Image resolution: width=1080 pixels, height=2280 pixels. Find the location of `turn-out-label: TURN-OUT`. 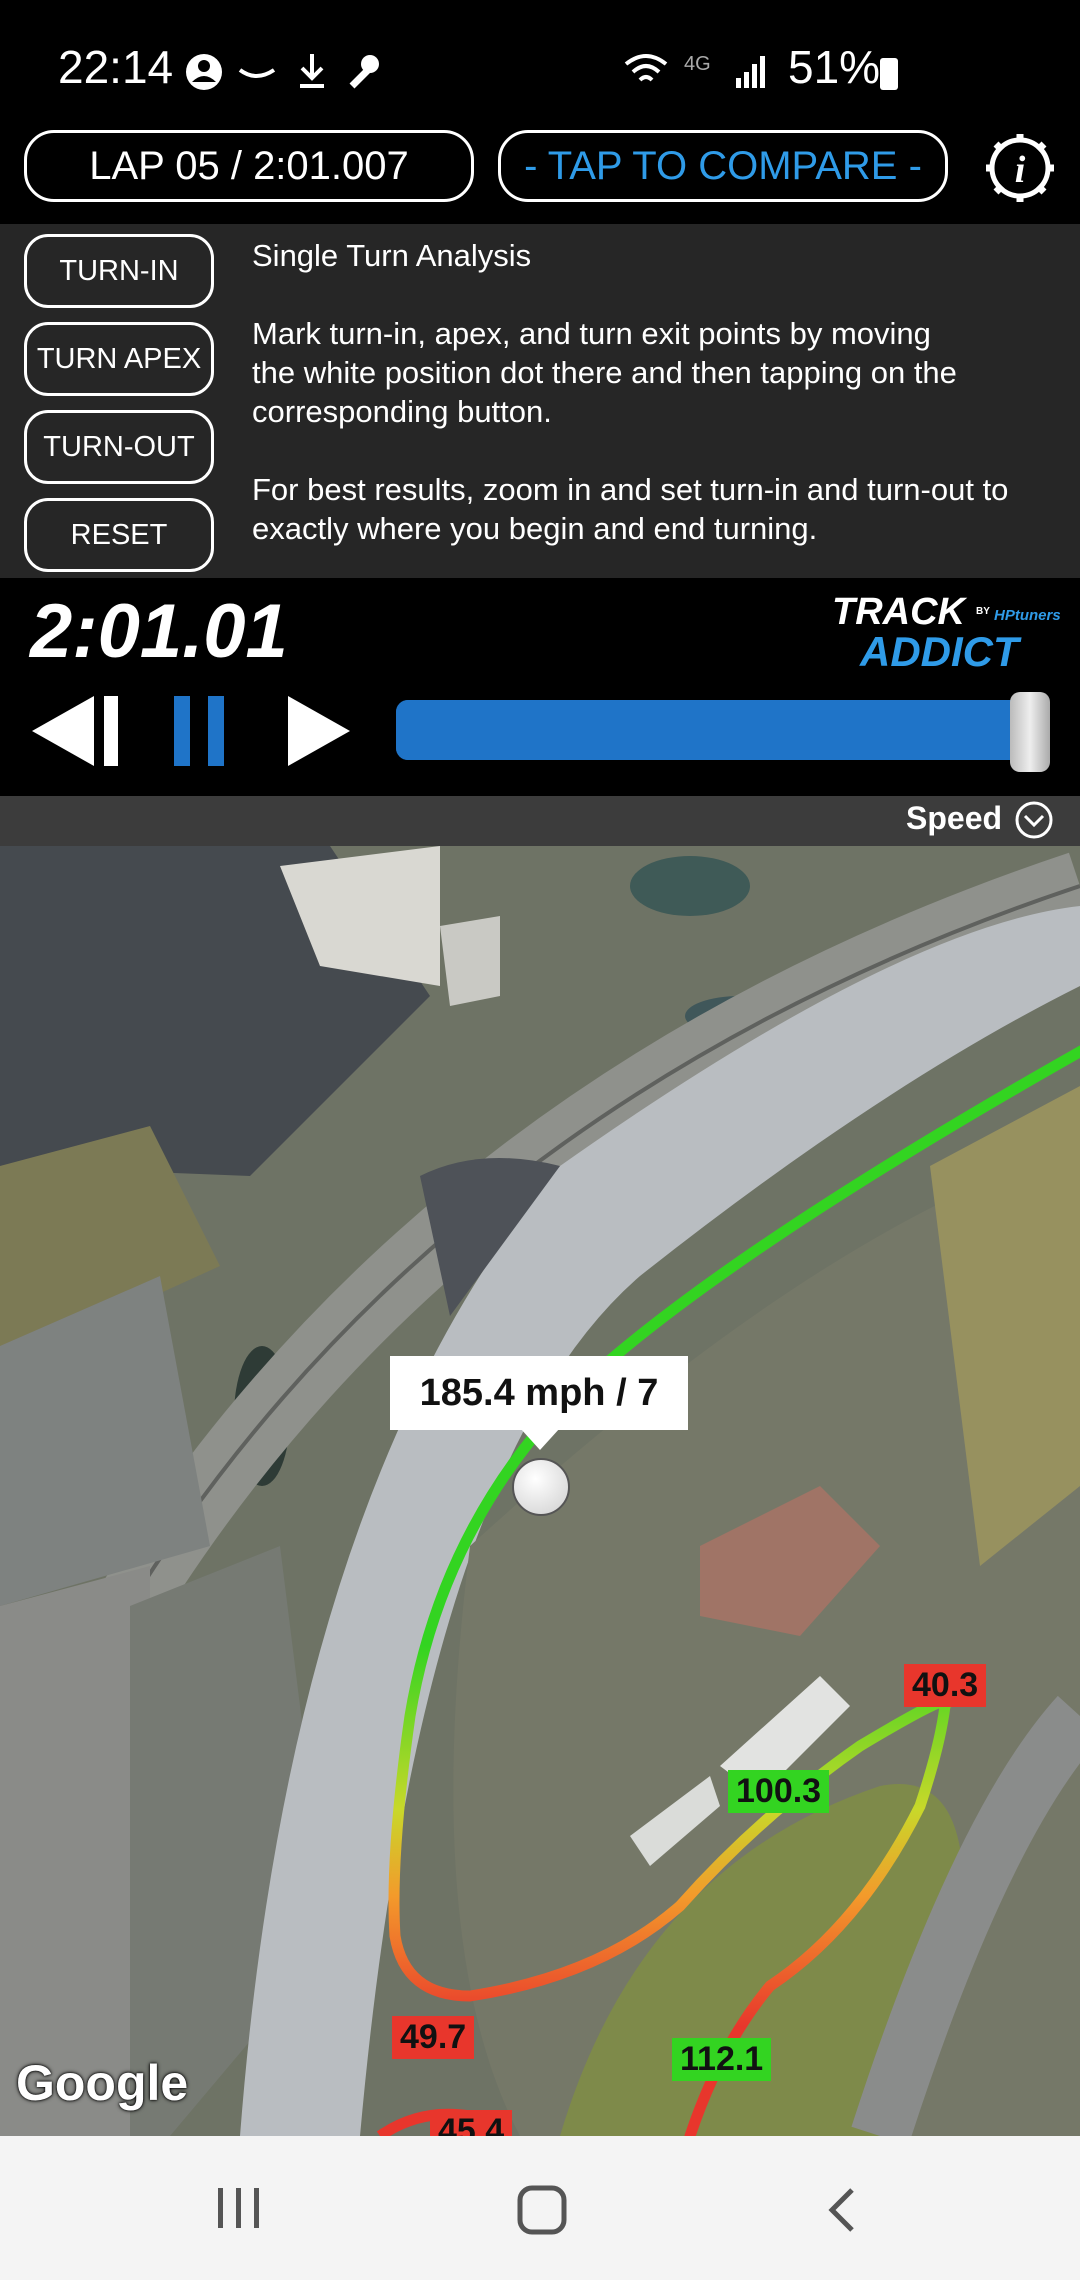

turn-out-label: TURN-OUT is located at coordinates (119, 446).